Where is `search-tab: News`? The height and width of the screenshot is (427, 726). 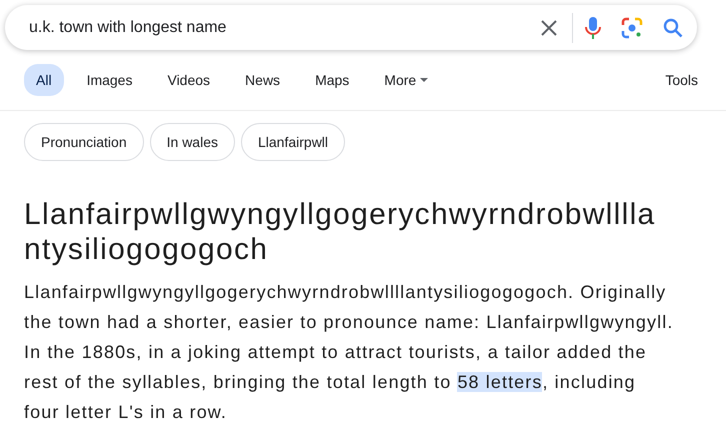
search-tab: News is located at coordinates (262, 80).